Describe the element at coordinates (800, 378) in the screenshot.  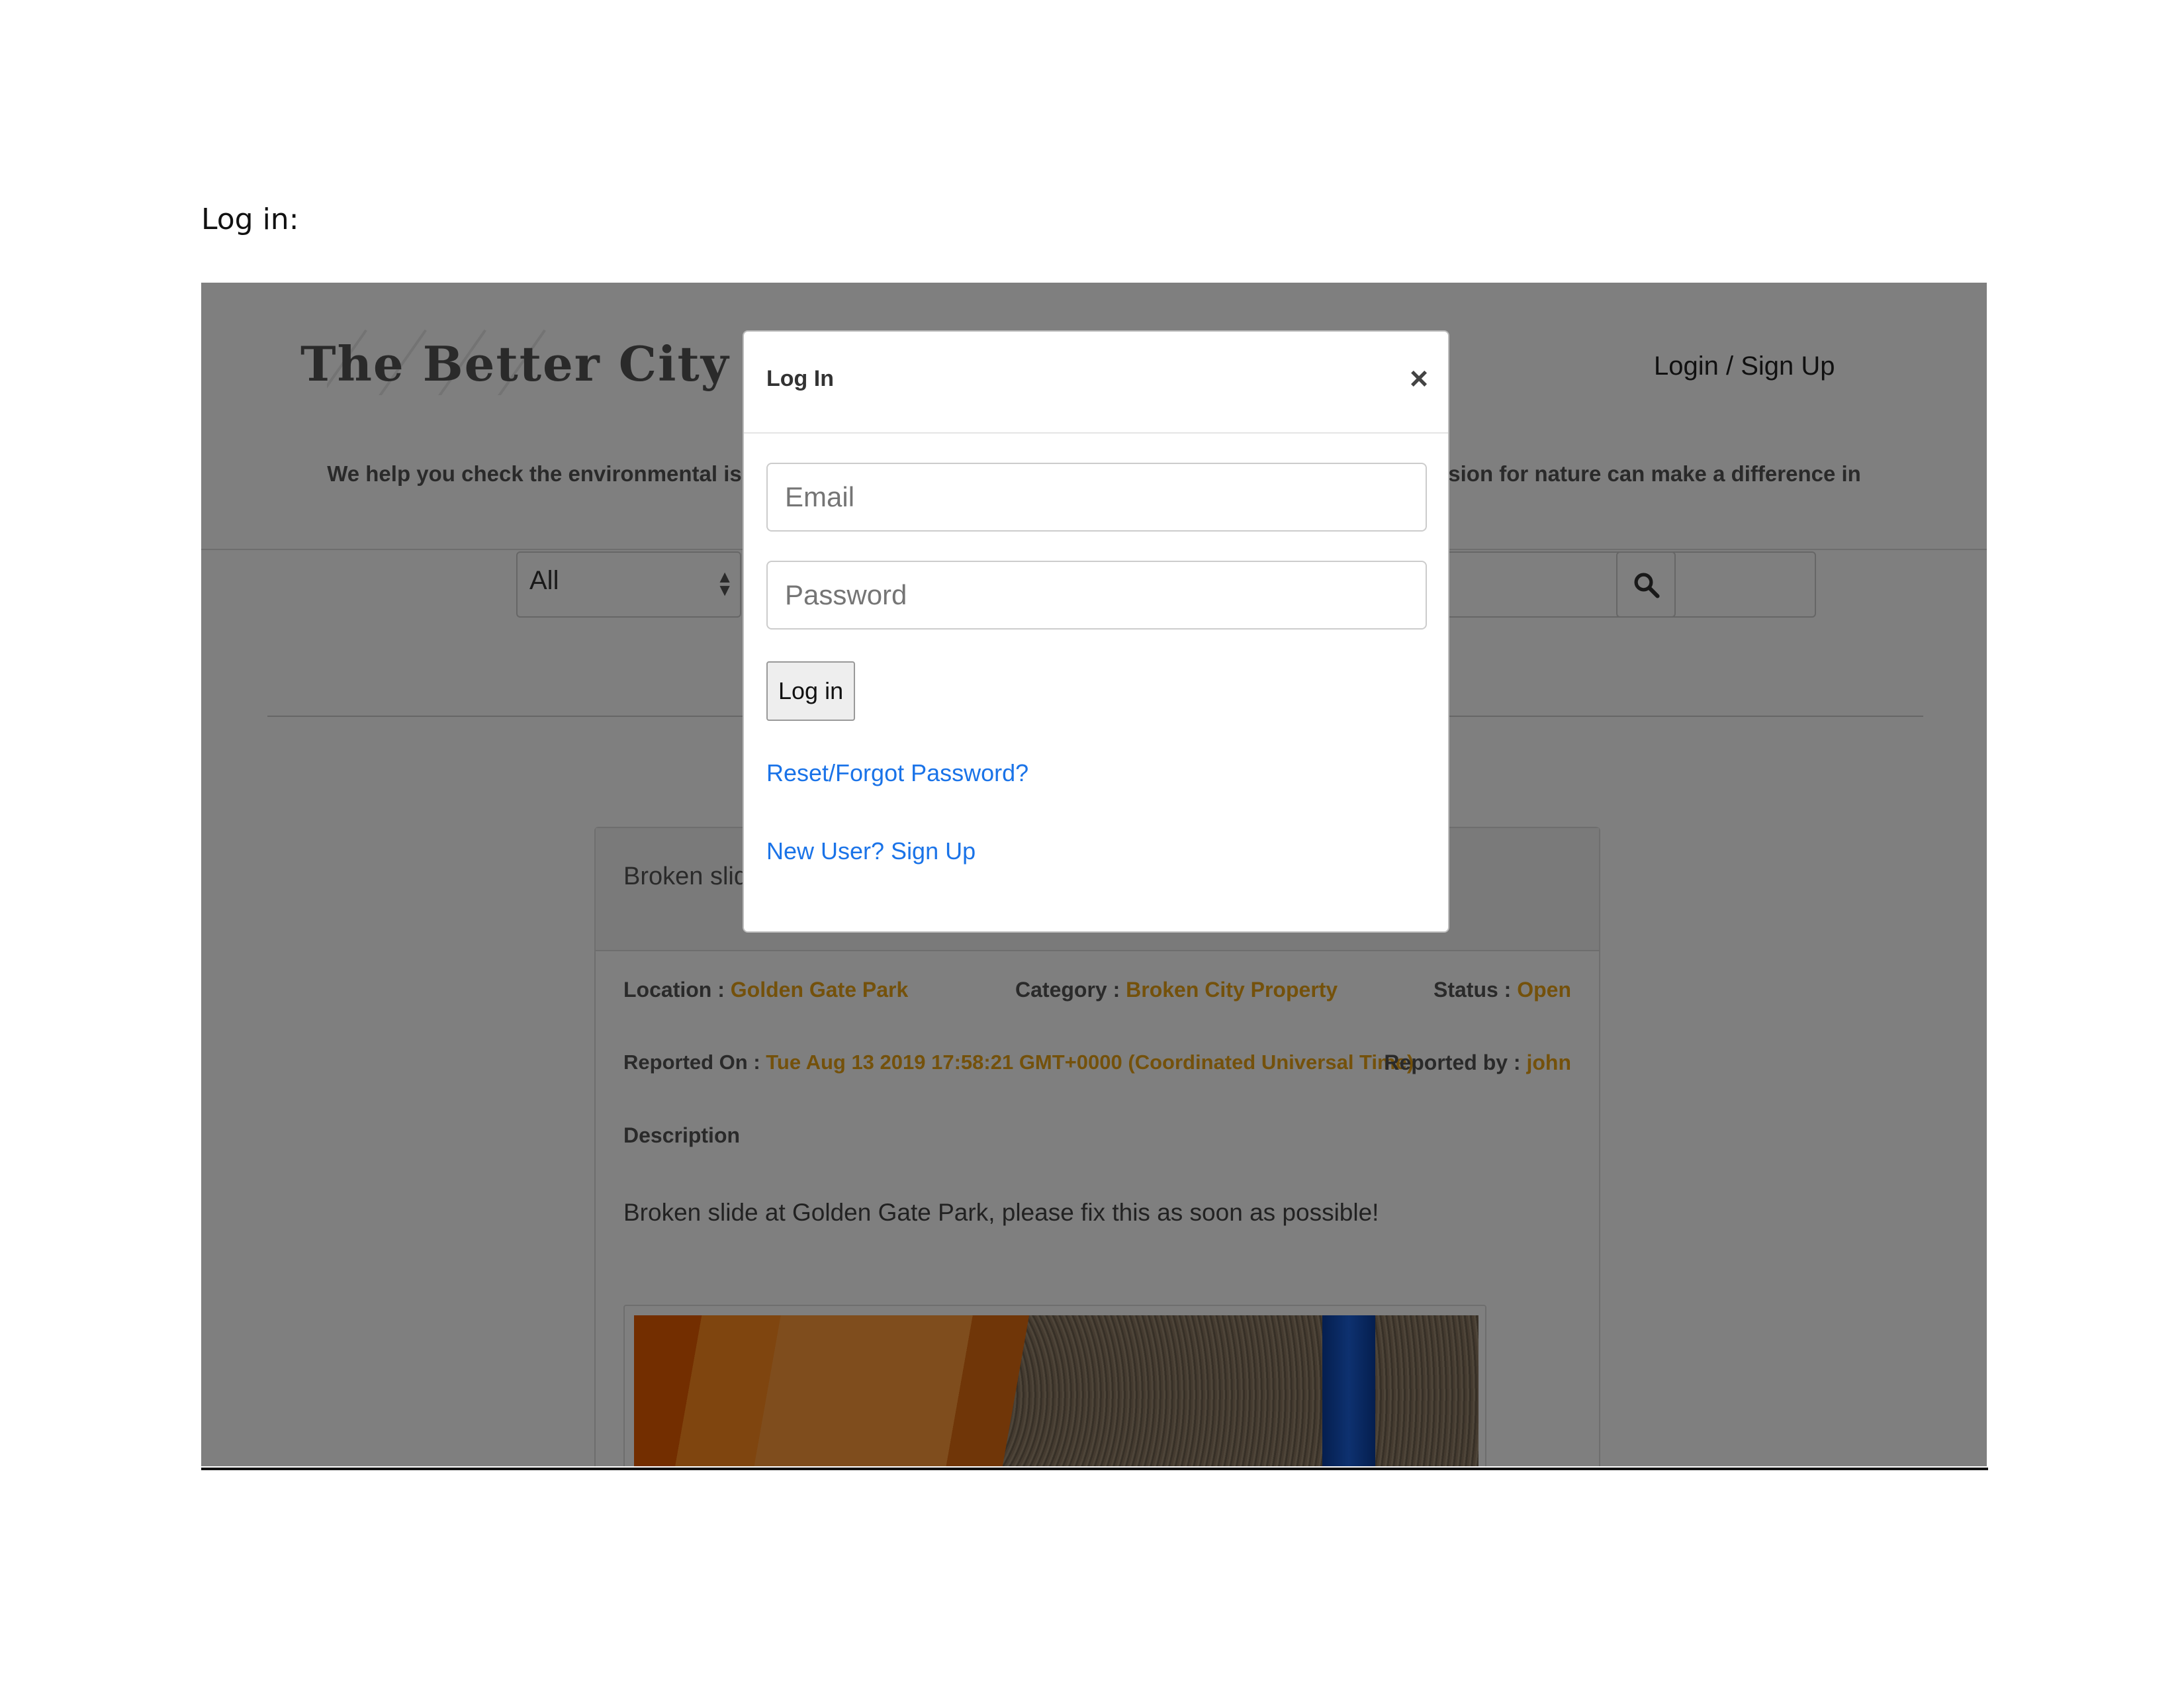
I see `modal-title: Log In` at that location.